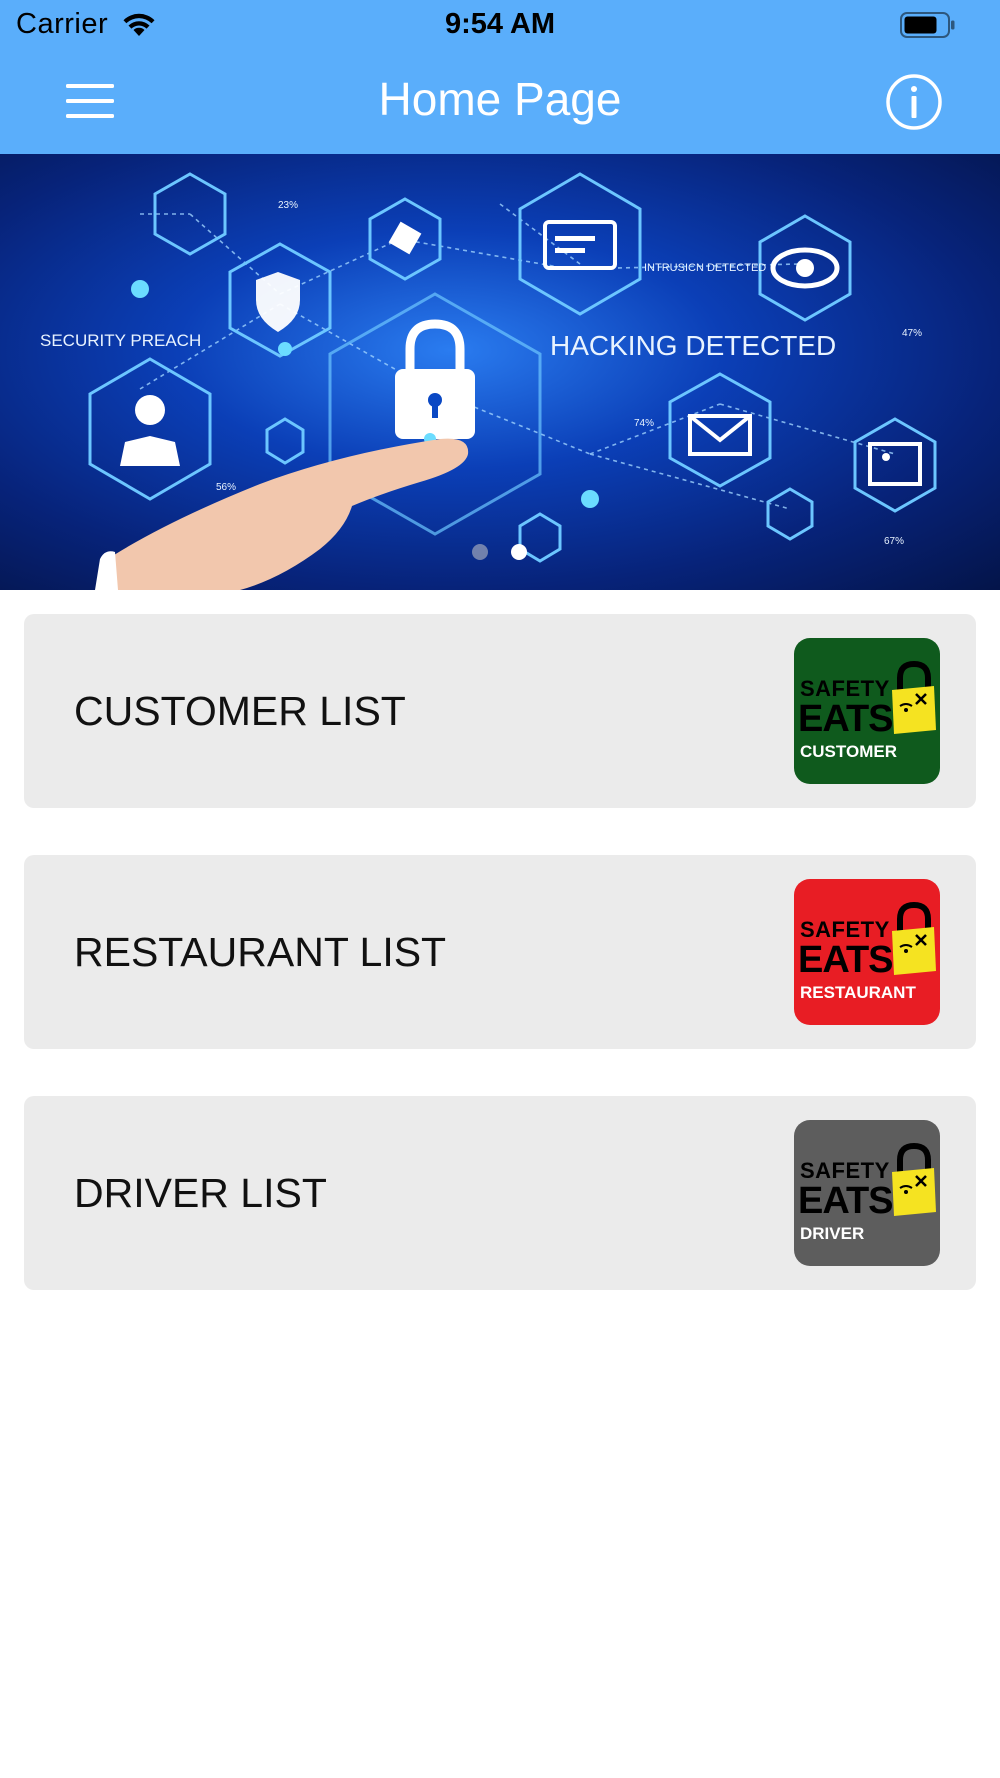 The width and height of the screenshot is (1000, 1778). I want to click on status-bar: Carrier 9:54 AM, so click(500, 25).